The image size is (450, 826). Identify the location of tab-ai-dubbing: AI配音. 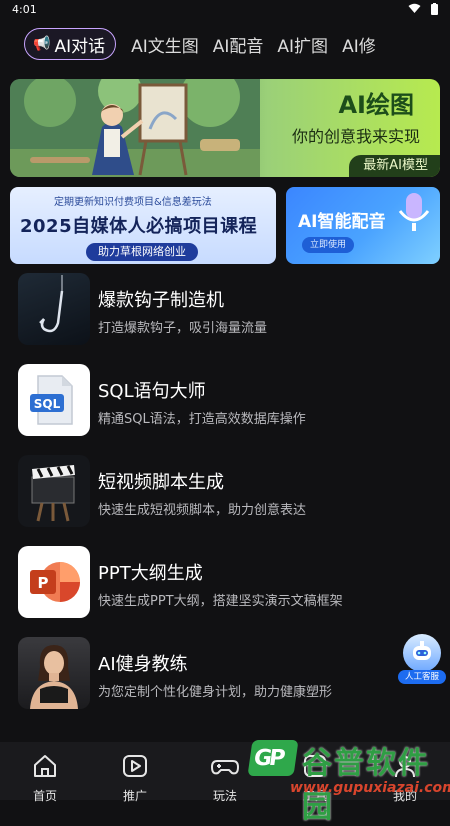
(238, 44).